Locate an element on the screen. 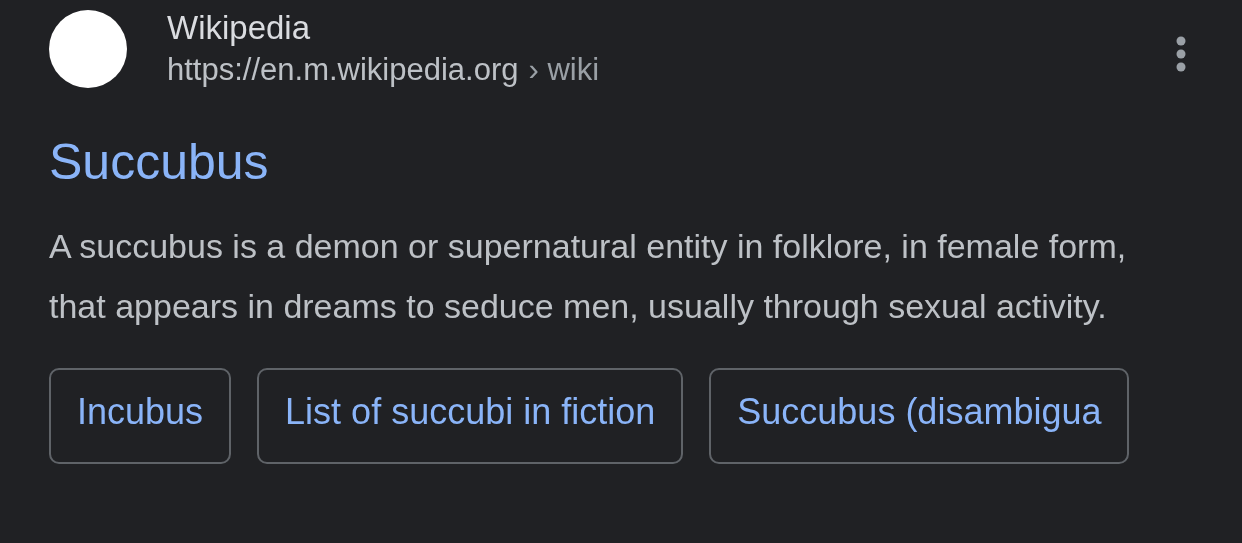  related-link-chip: Incubus is located at coordinates (140, 416).